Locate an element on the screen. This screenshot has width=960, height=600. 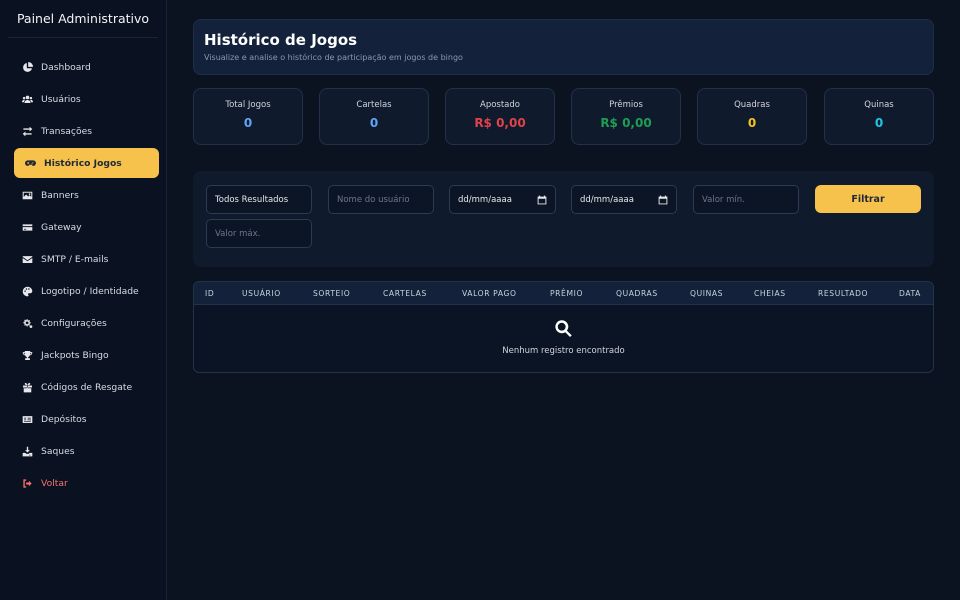
credit-card-icon is located at coordinates (27, 227).